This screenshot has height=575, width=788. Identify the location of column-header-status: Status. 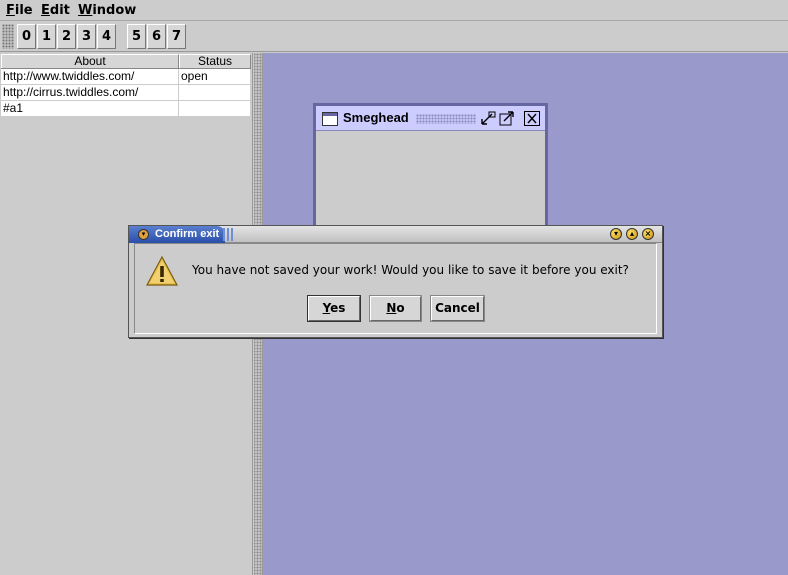
(215, 61).